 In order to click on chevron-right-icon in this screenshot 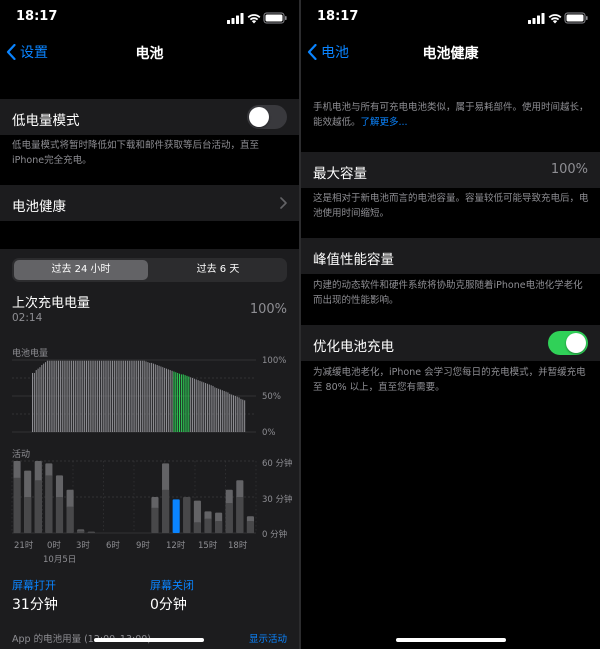, I will do `click(283, 203)`.